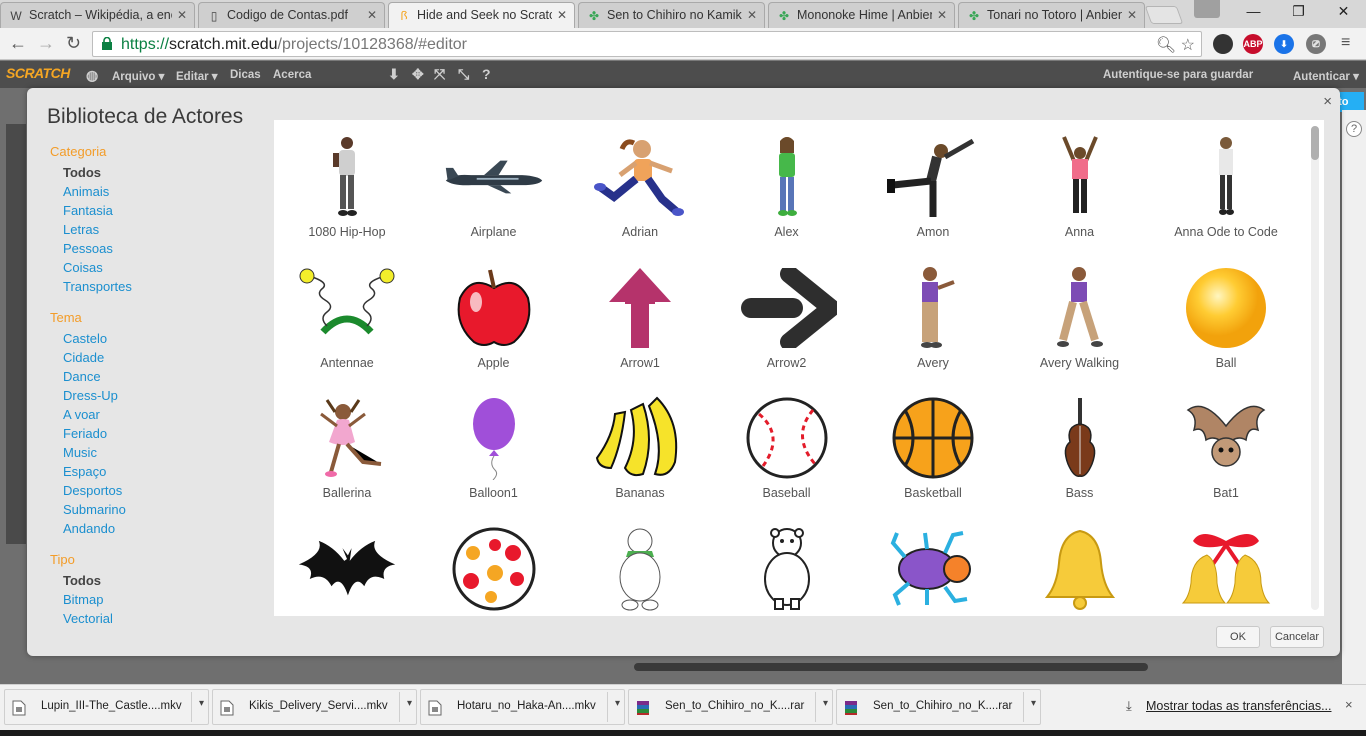 Image resolution: width=1366 pixels, height=736 pixels. I want to click on filter-item: Espaço, so click(157, 471).